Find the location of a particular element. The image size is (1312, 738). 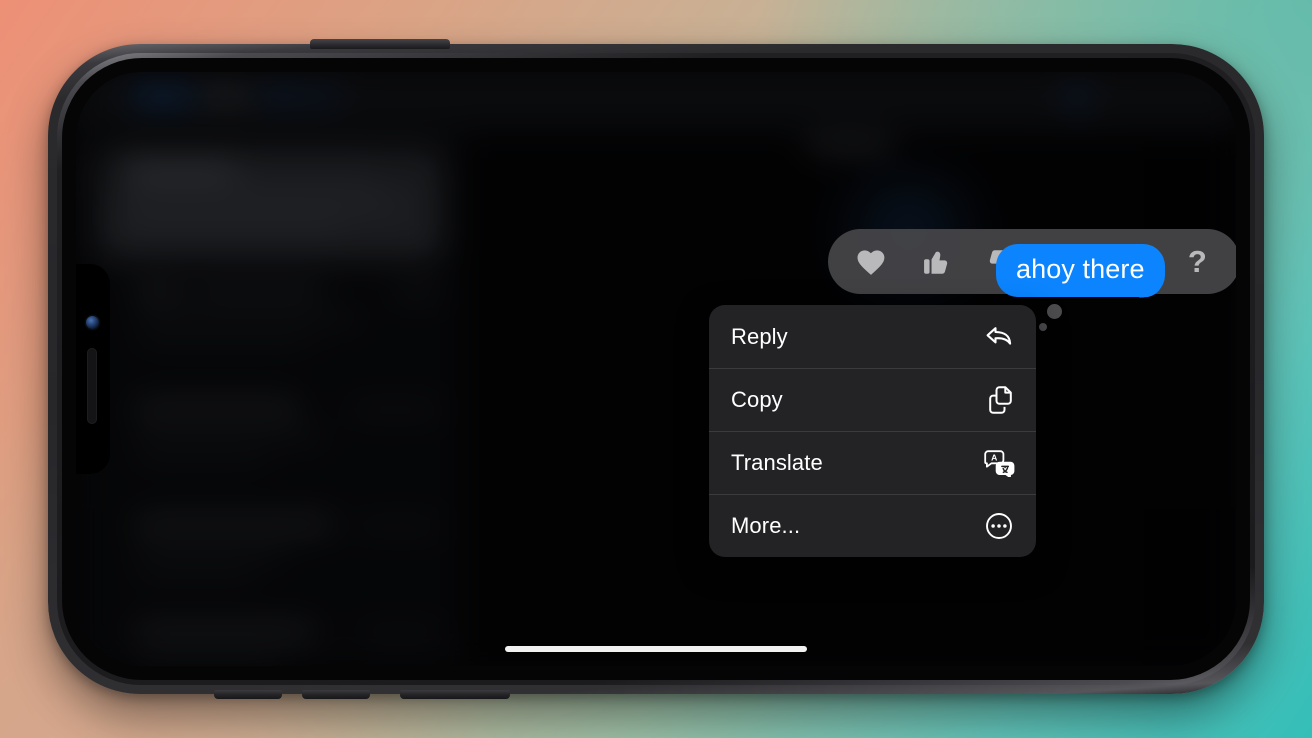

menu-item-label: Translate is located at coordinates (777, 462).